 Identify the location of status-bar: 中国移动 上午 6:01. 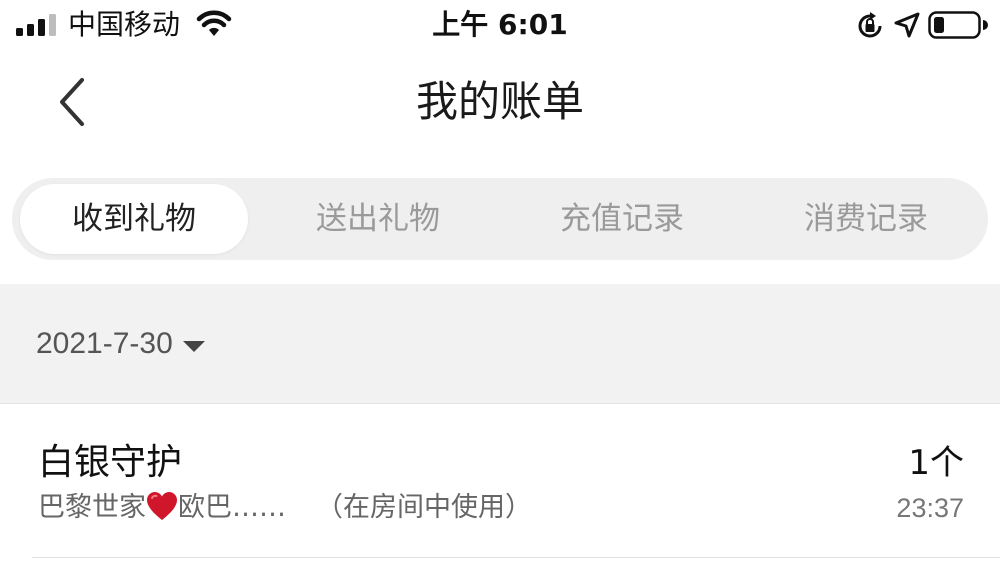
(500, 26).